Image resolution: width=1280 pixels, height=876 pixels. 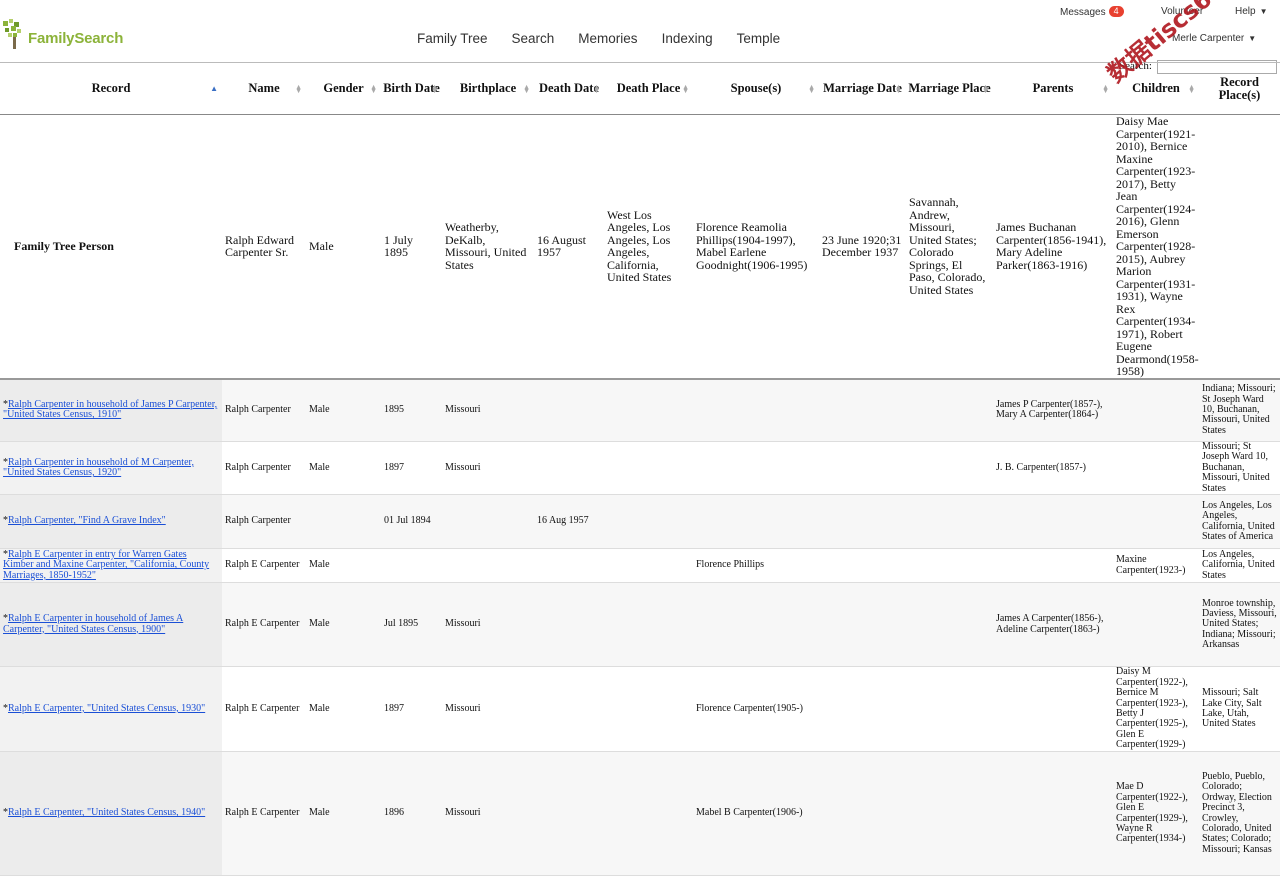 I want to click on column-header-marriage-date: Marriage Date ▲ ▼, so click(x=862, y=88).